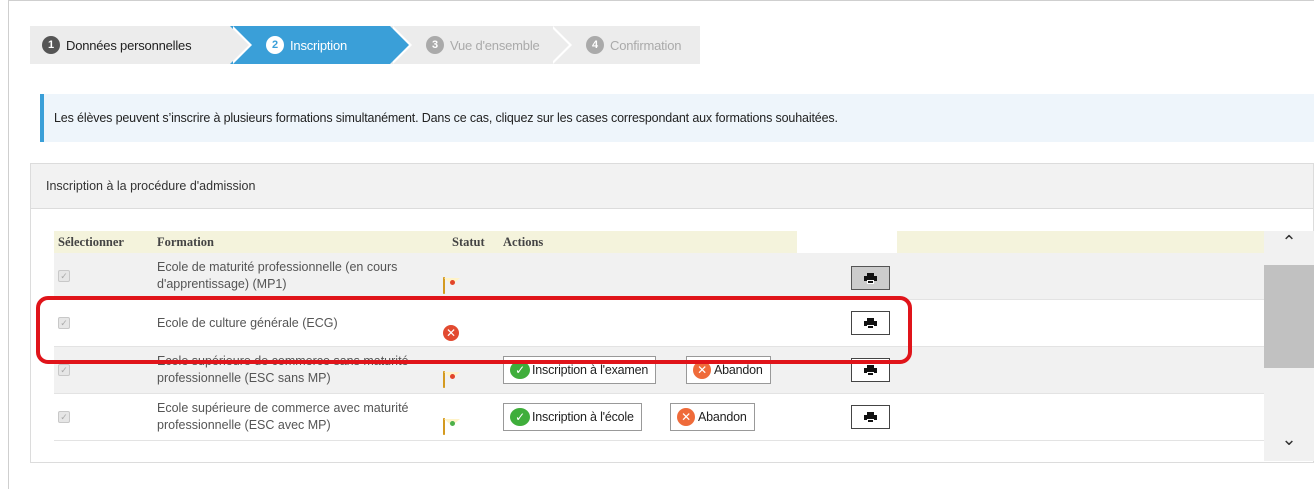 The width and height of the screenshot is (1314, 489). What do you see at coordinates (468, 241) in the screenshot?
I see `column-header-status: Statut` at bounding box center [468, 241].